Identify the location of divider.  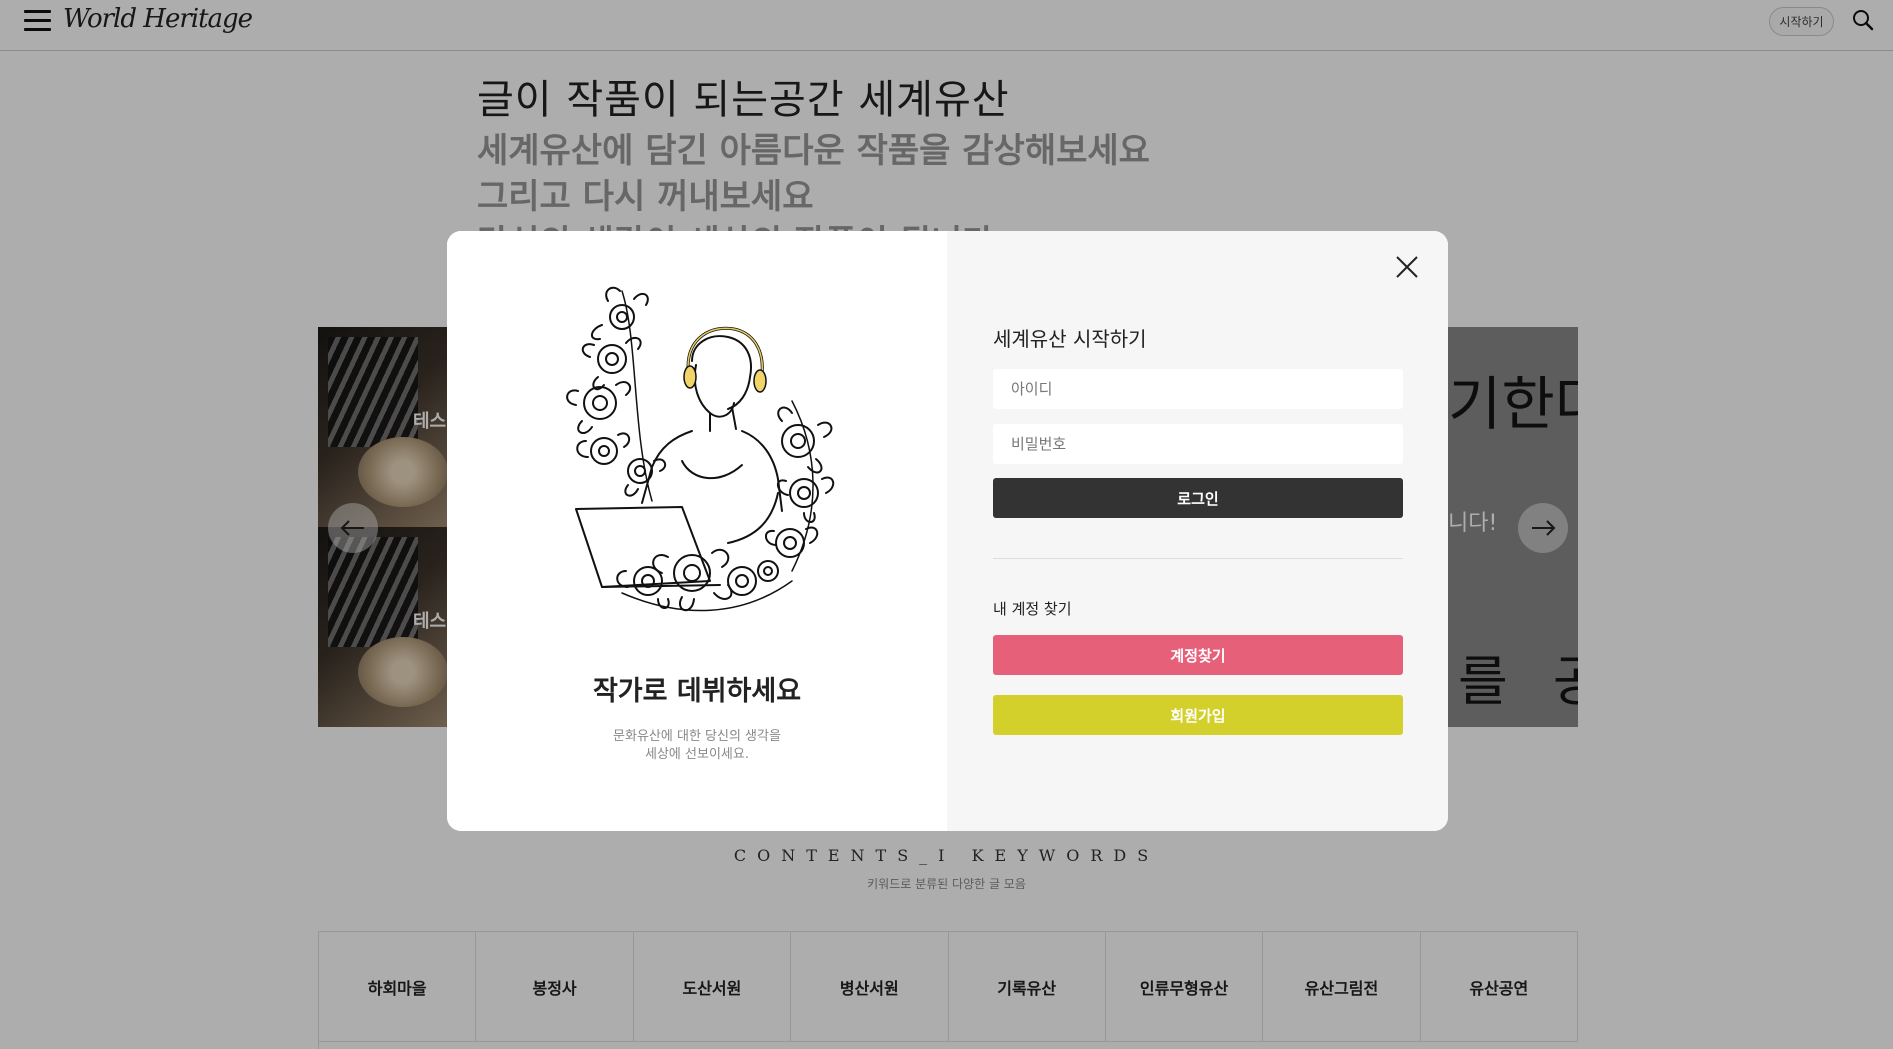
(1198, 558).